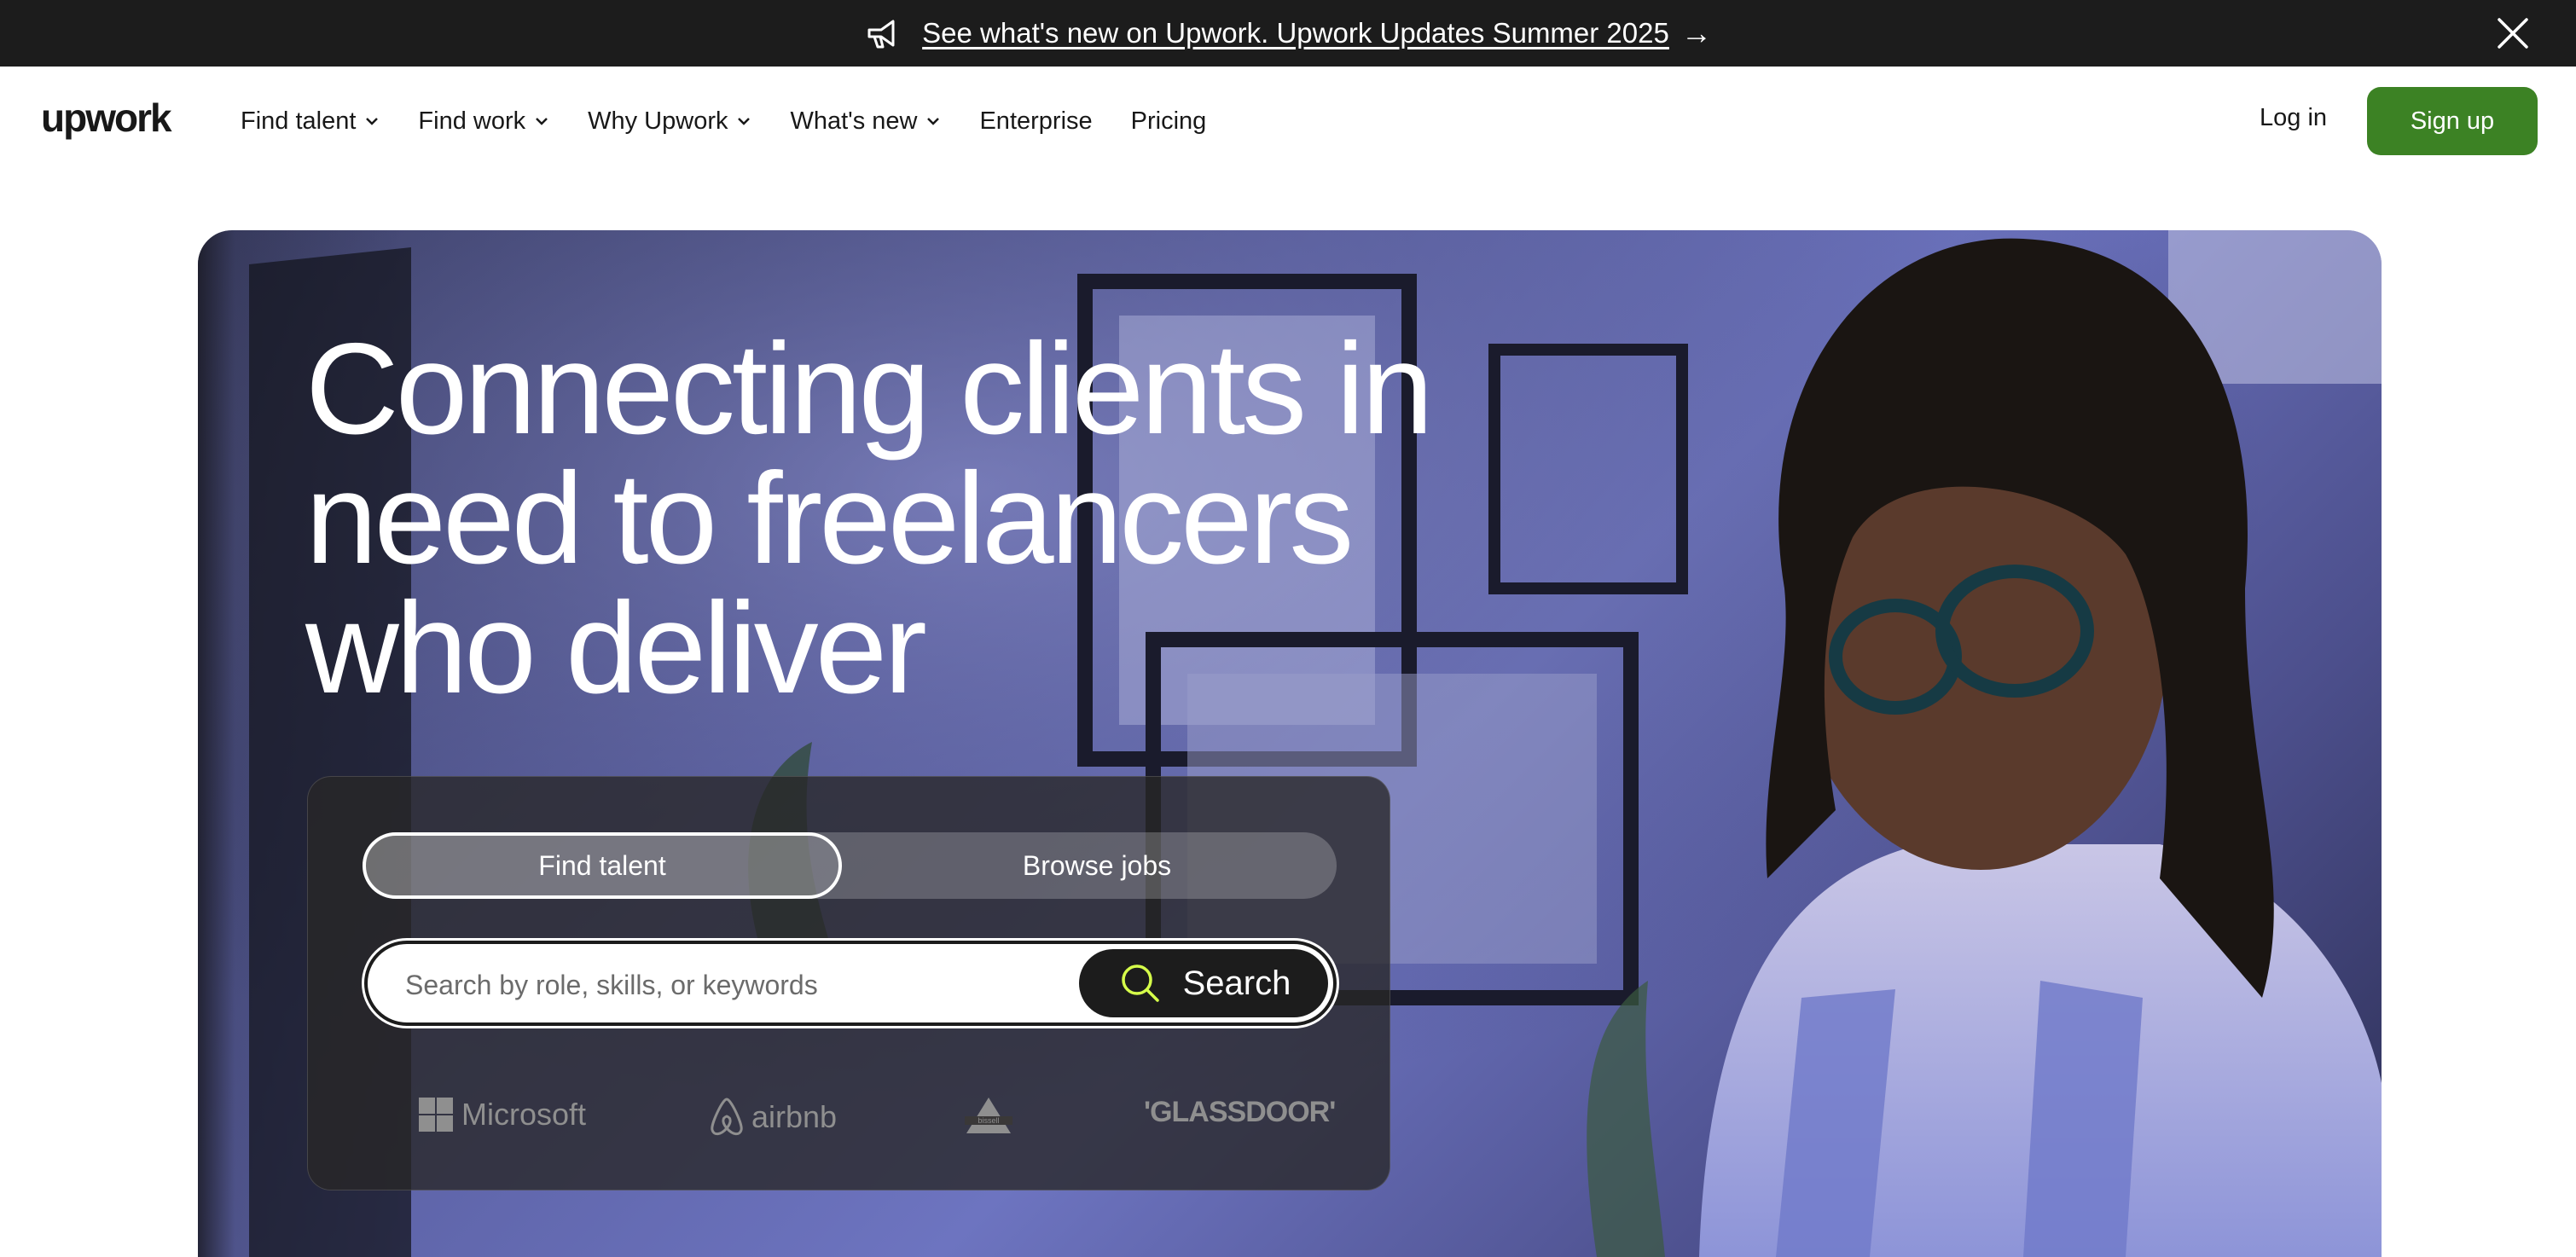 The width and height of the screenshot is (2576, 1257). I want to click on upwork-logo: upwork, so click(112, 121).